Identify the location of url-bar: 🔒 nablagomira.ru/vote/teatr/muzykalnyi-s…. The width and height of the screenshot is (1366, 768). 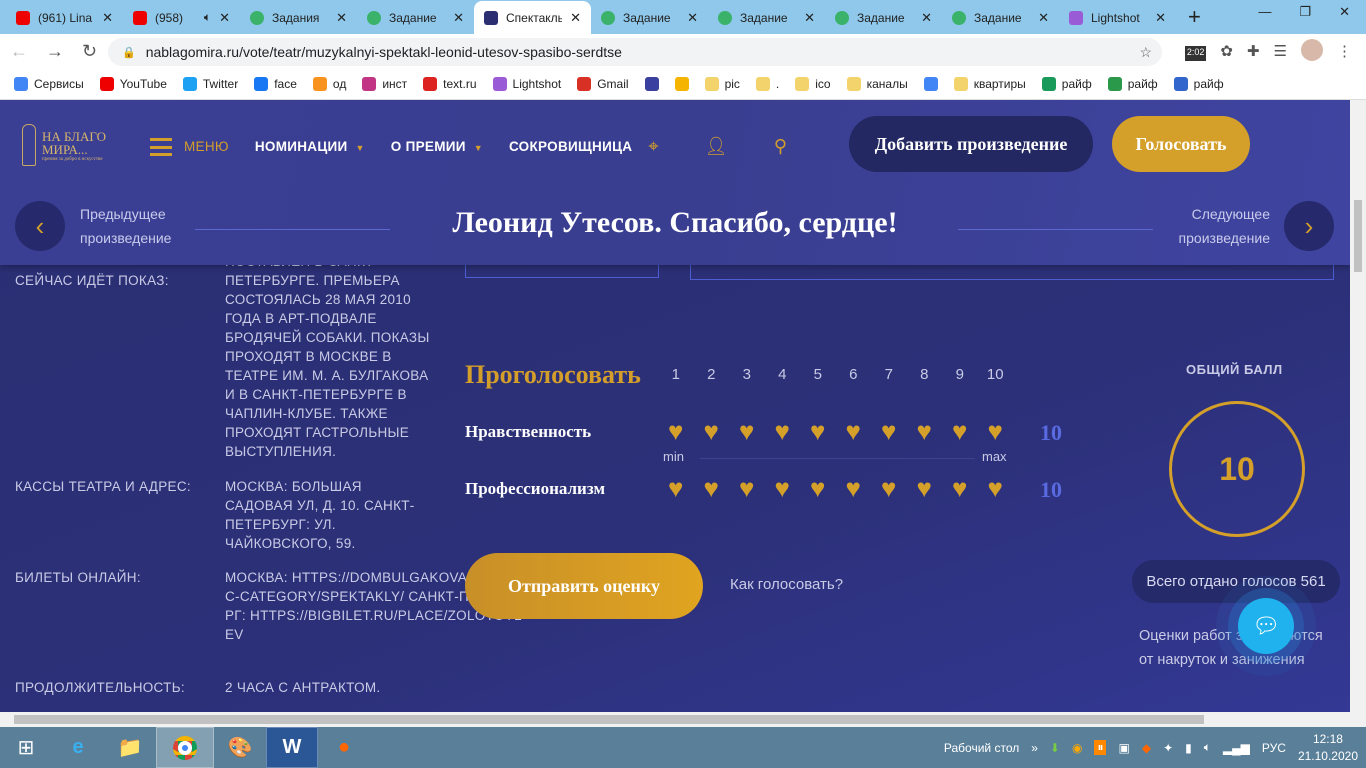
(635, 52).